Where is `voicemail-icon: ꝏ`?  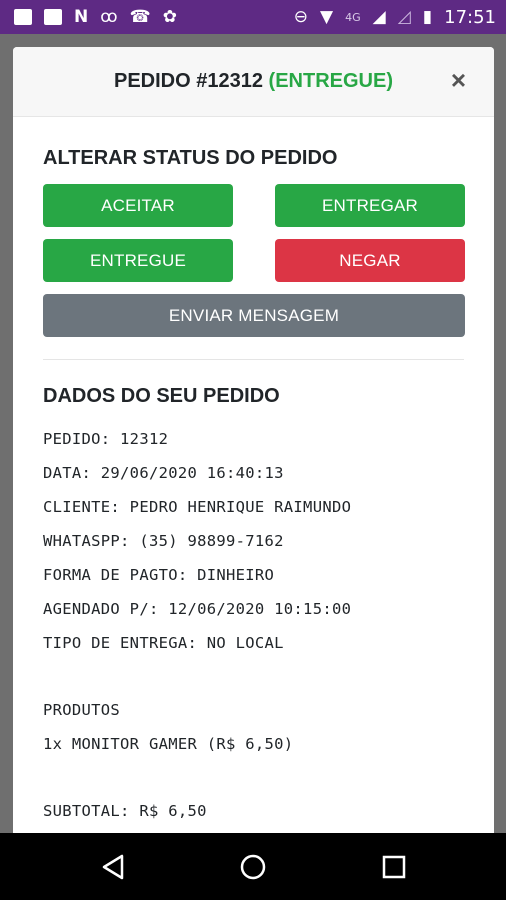
voicemail-icon: ꝏ is located at coordinates (109, 16).